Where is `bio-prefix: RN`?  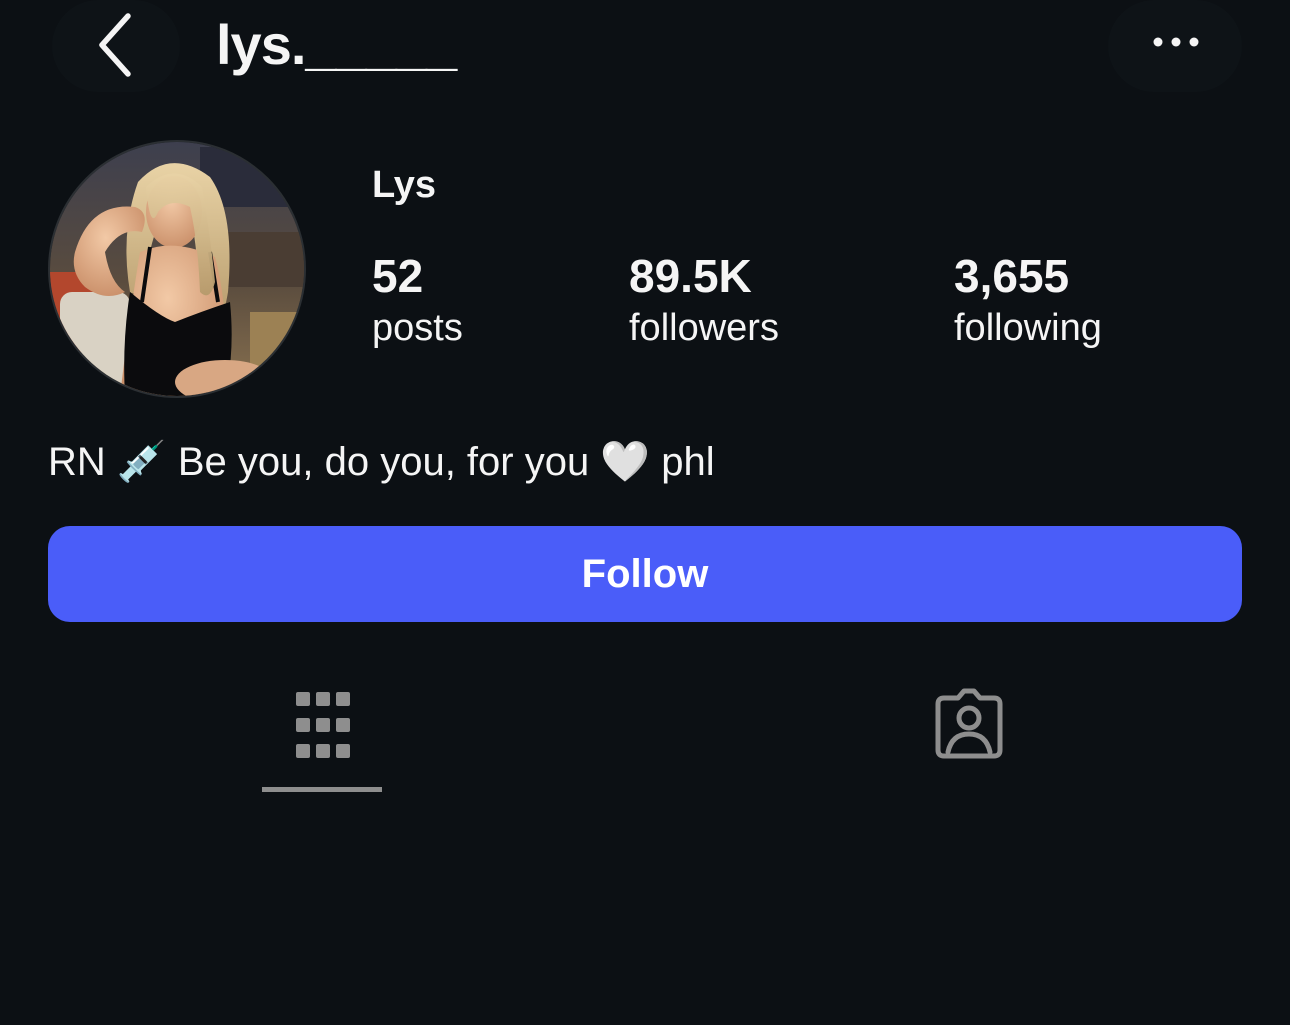 bio-prefix: RN is located at coordinates (77, 462).